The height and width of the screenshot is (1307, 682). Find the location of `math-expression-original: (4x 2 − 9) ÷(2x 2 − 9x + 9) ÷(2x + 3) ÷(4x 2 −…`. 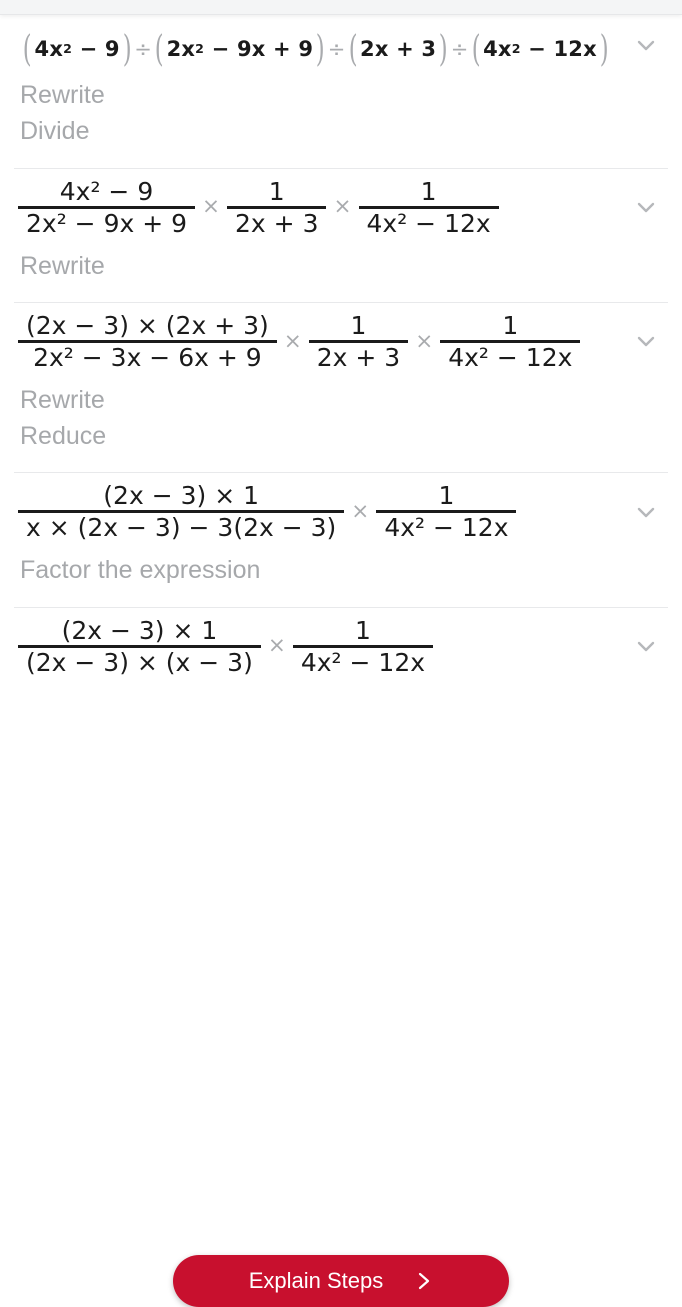

math-expression-original: (4x 2 − 9) ÷(2x 2 − 9x + 9) ÷(2x + 3) ÷(4x 2 −… is located at coordinates (315, 49).